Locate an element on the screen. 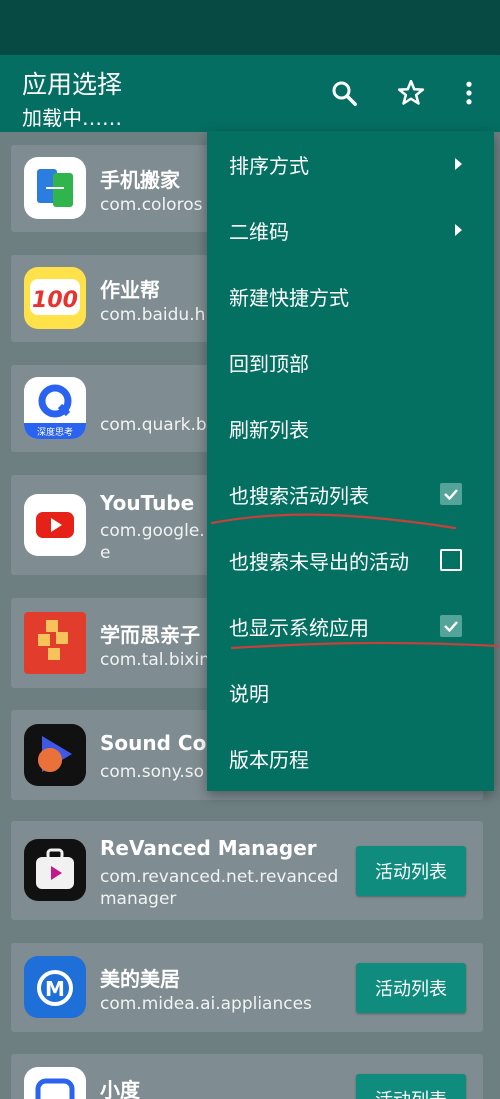  app-name: 小度 is located at coordinates (120, 1088).